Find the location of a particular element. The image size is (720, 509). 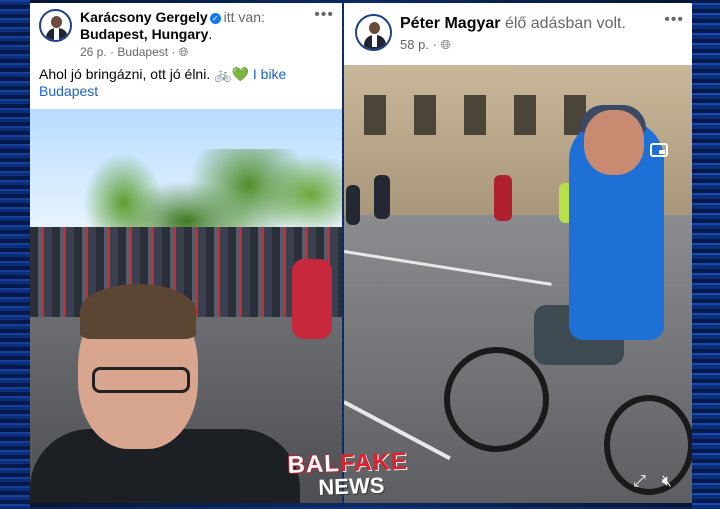

author-suffix: itt van: is located at coordinates (244, 17).